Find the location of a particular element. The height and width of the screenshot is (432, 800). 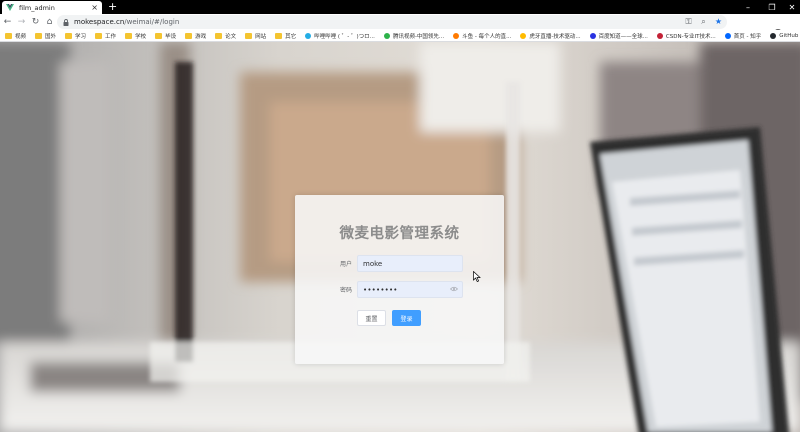

bookmark-item: 视频 is located at coordinates (16, 35).